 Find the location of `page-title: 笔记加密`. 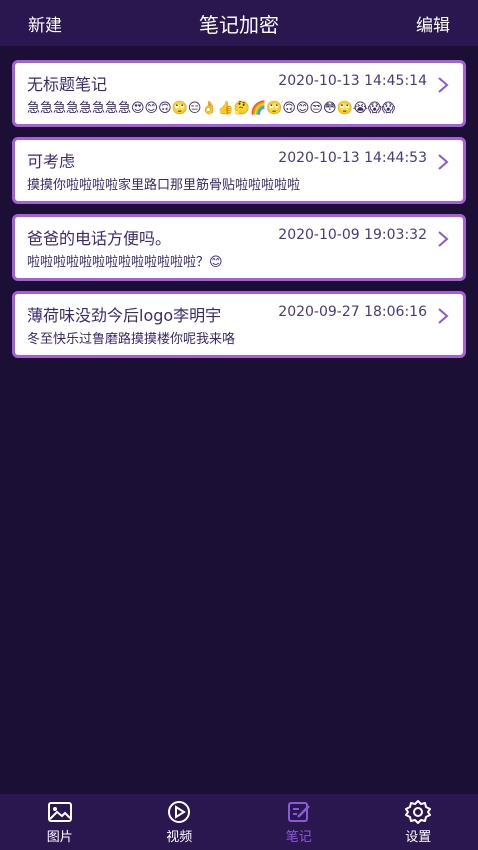

page-title: 笔记加密 is located at coordinates (239, 25).